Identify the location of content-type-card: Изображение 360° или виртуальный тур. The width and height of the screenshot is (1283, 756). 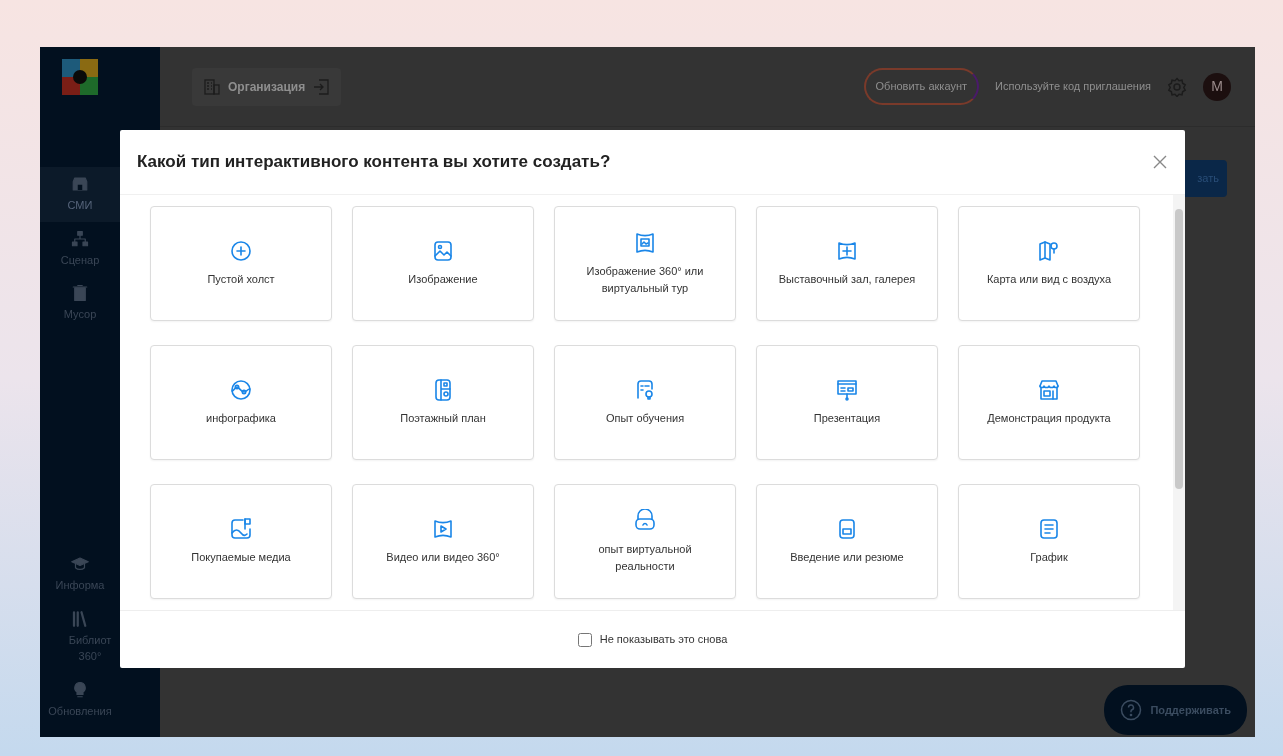
(645, 263).